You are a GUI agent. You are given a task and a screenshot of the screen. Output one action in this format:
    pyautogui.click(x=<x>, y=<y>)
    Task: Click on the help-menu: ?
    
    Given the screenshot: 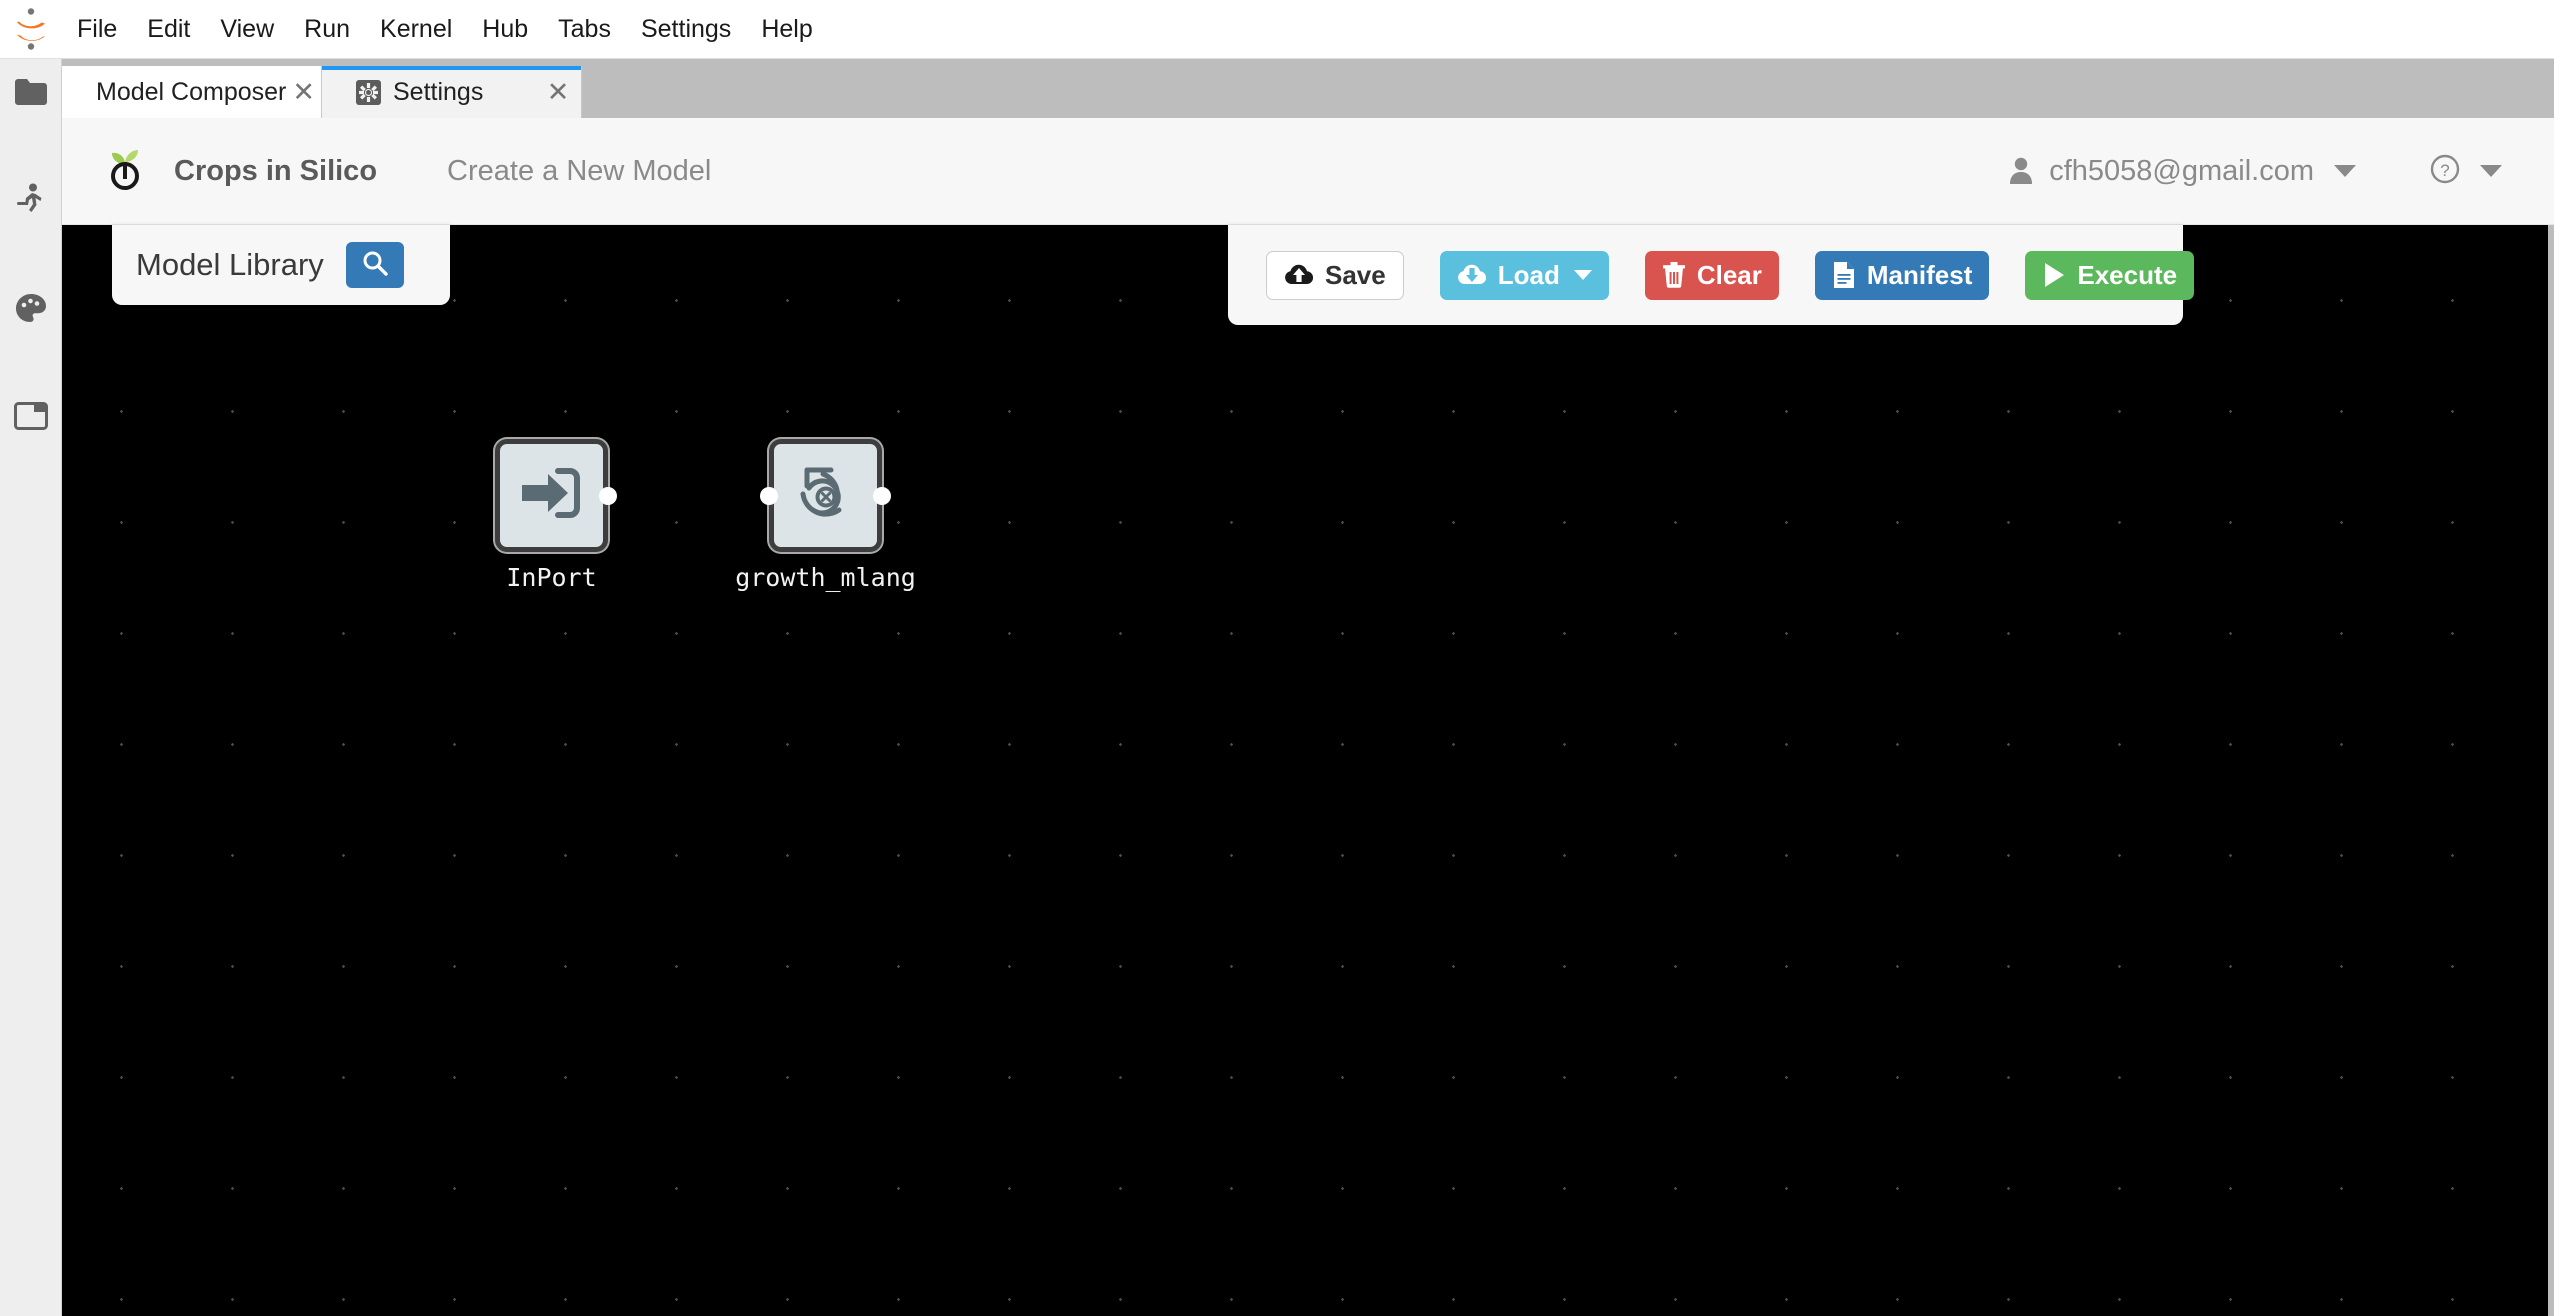 What is the action you would take?
    pyautogui.click(x=2466, y=171)
    